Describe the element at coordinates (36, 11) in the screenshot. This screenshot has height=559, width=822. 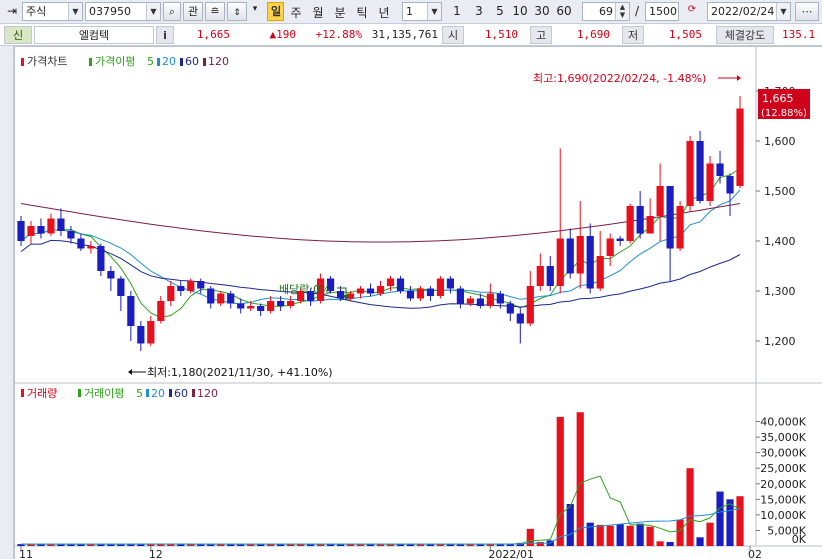
I see `market-select-value: 주식` at that location.